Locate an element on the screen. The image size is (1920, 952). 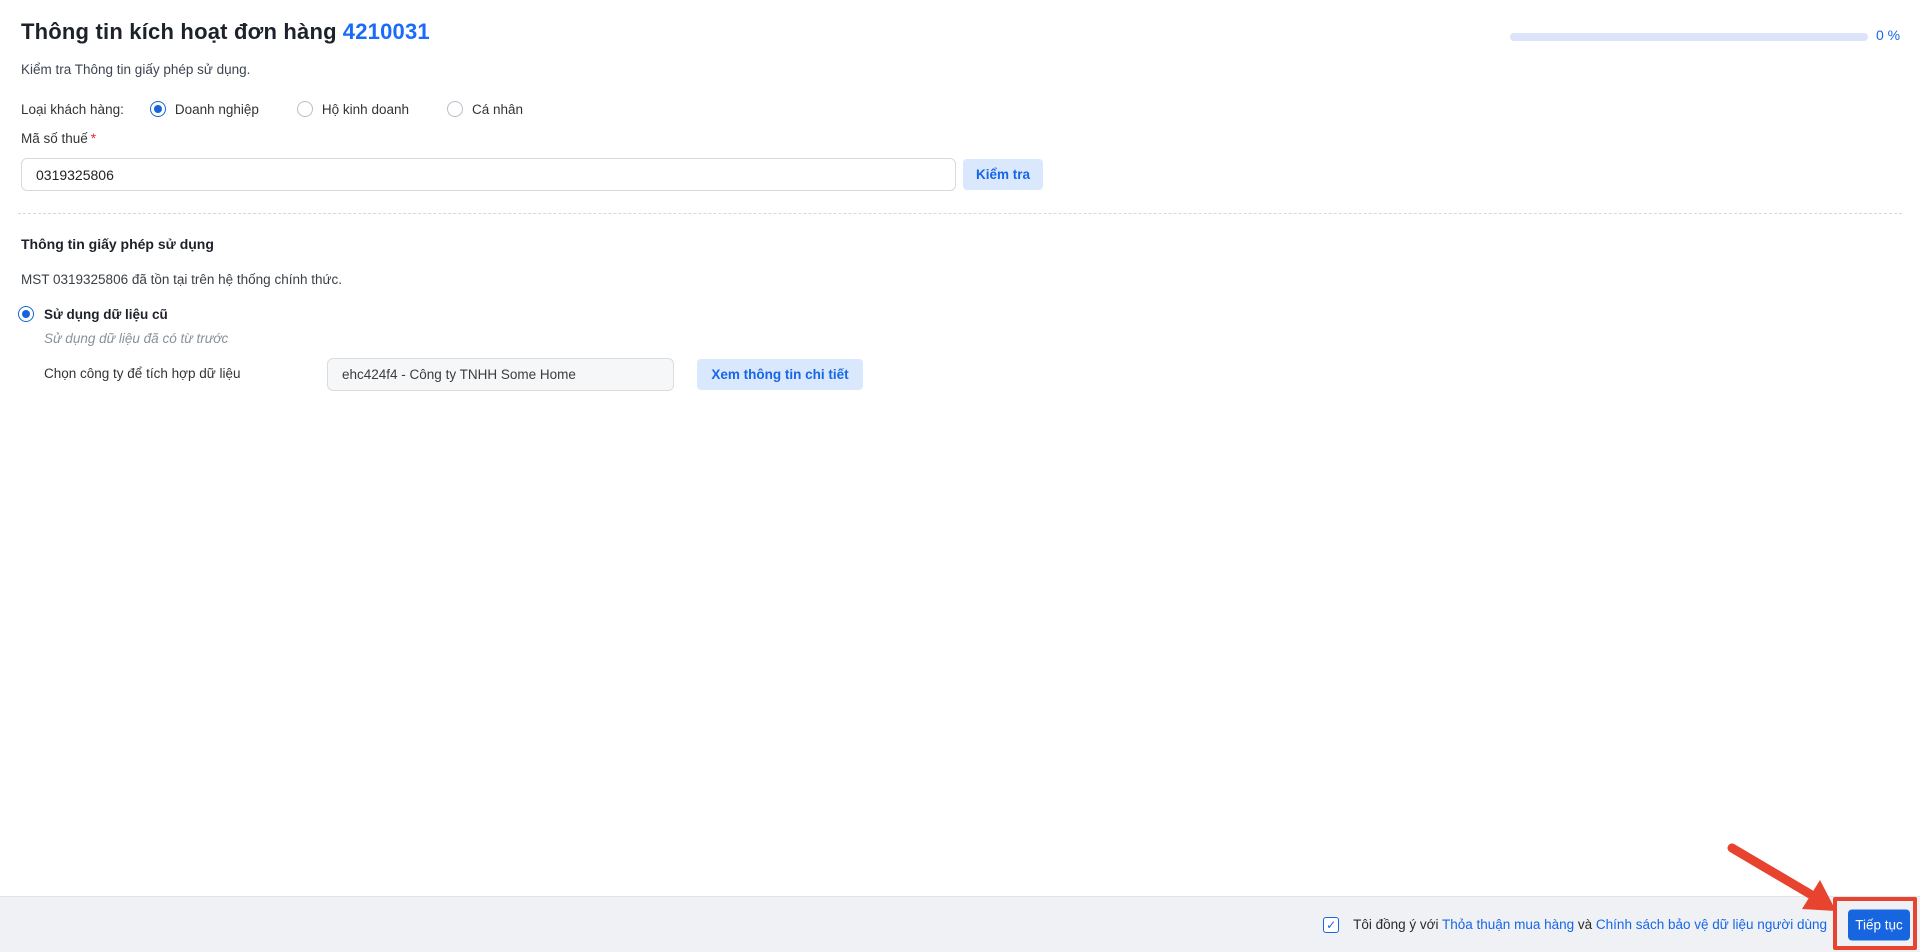
tax-code-input is located at coordinates (488, 174).